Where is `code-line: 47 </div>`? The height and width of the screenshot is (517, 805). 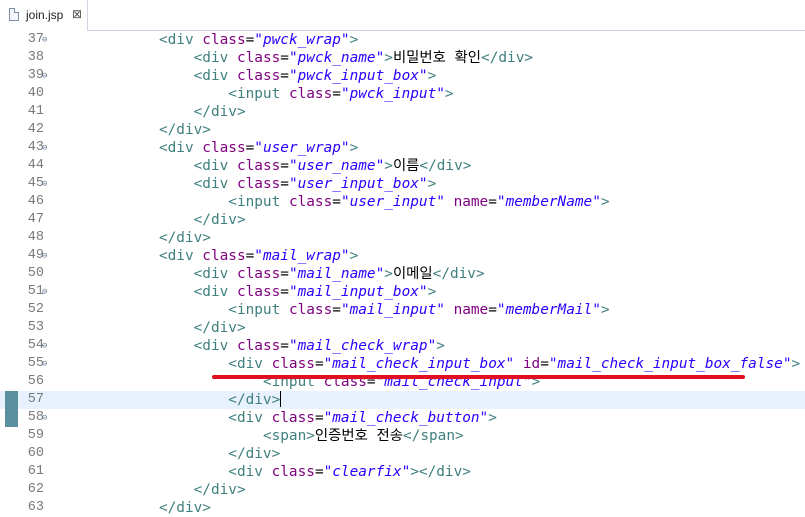
code-line: 47 </div> is located at coordinates (402, 220).